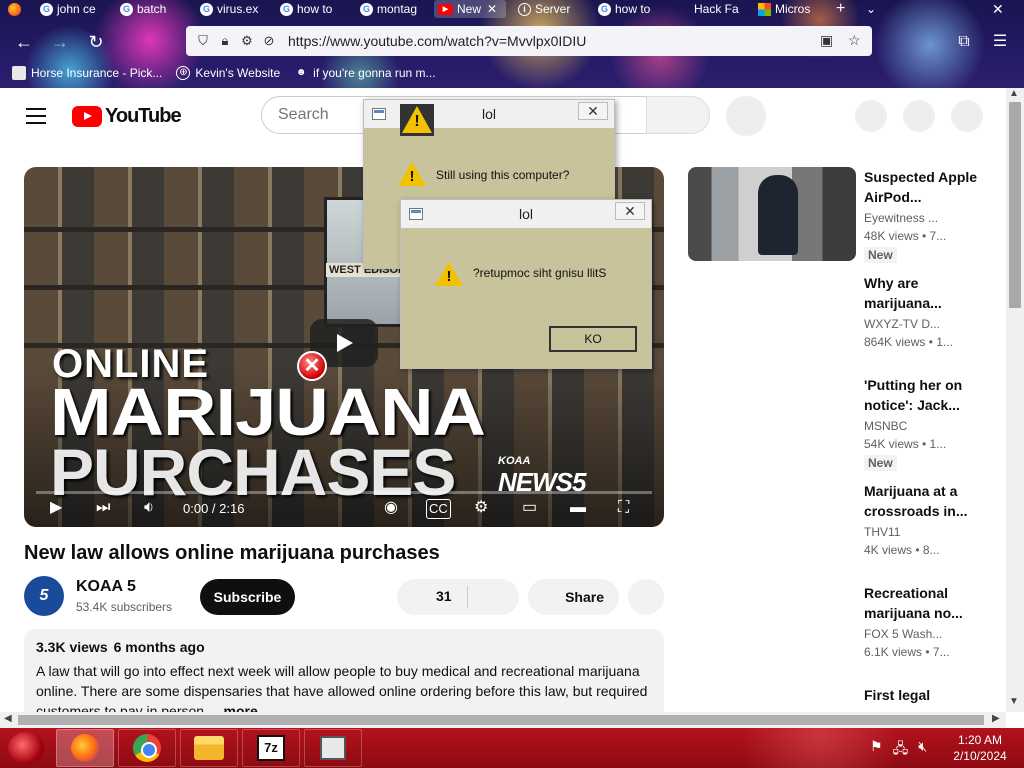  What do you see at coordinates (540, 273) in the screenshot?
I see `dialog-message: ?retupmoc siht gnisu llitS` at bounding box center [540, 273].